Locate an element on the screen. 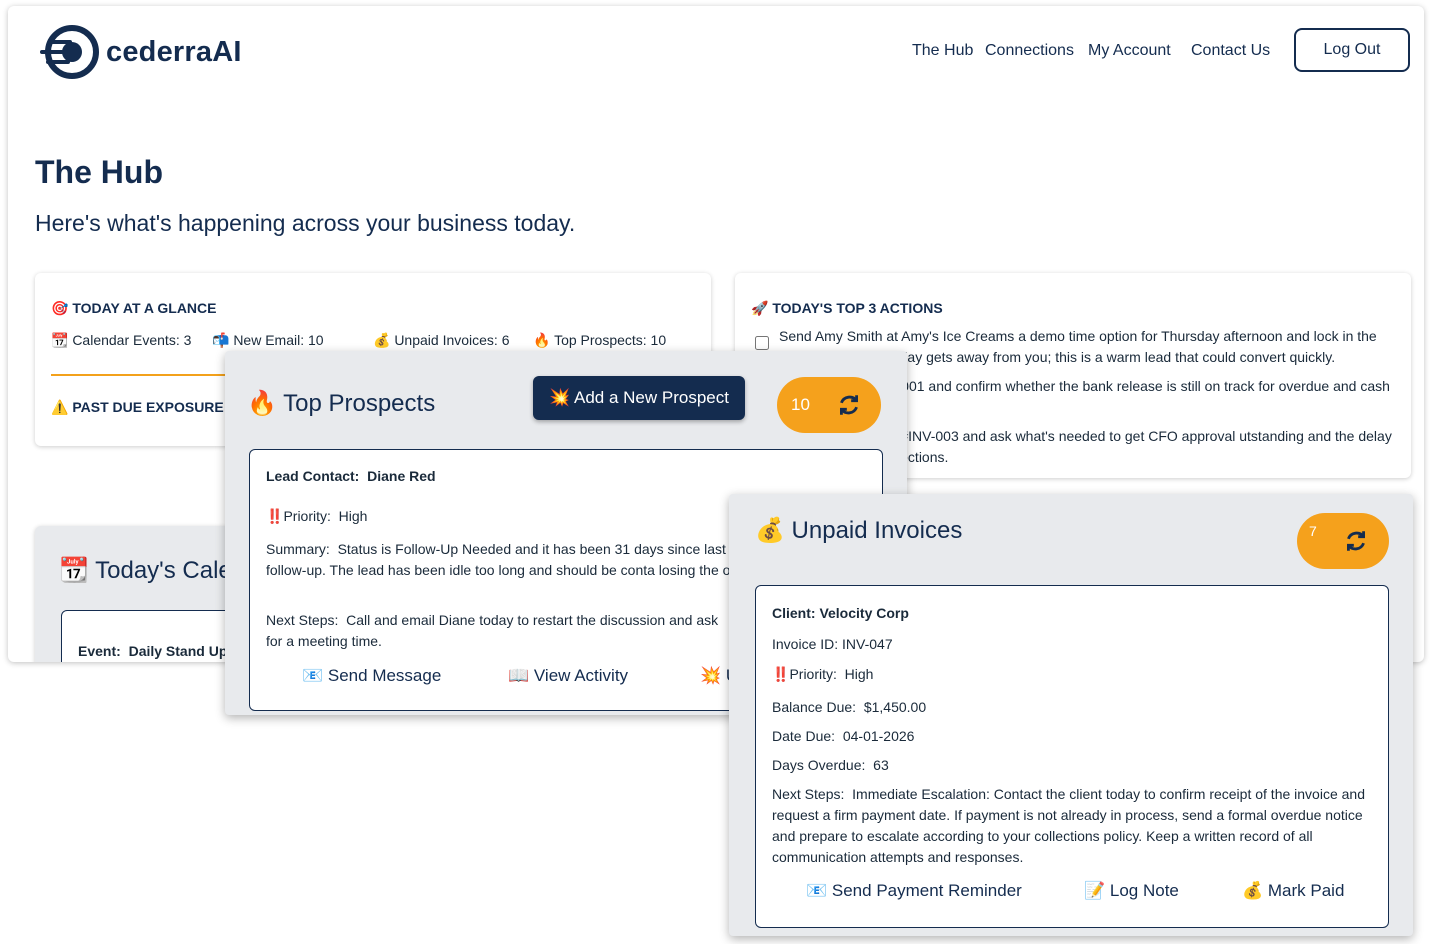 The image size is (1432, 944). balance-value: $1,450.00 is located at coordinates (895, 707).